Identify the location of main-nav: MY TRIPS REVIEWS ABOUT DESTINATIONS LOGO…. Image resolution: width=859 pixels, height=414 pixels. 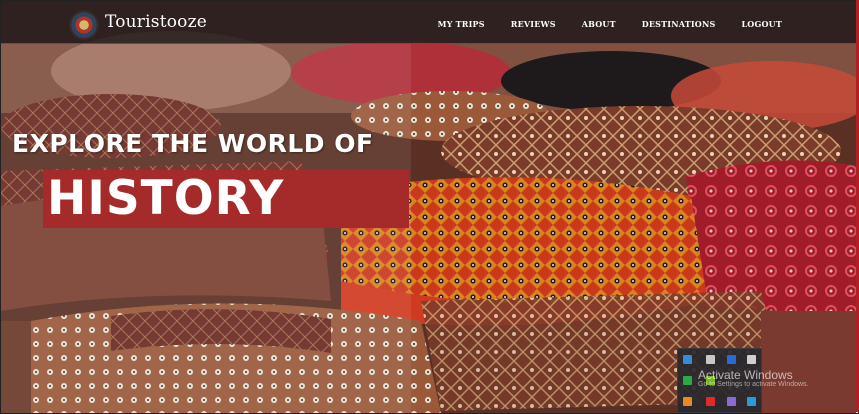
(610, 24).